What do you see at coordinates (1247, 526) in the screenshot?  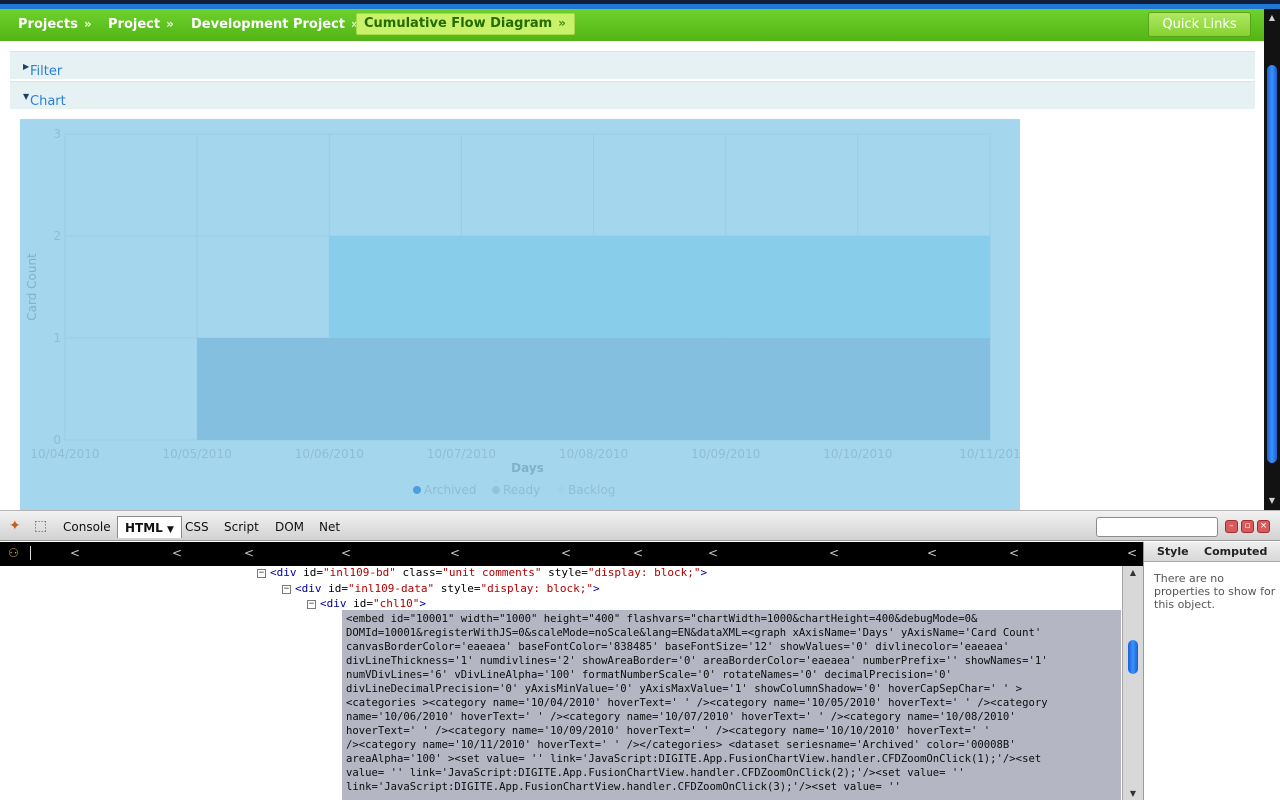 I see `detach-icon: ▫` at bounding box center [1247, 526].